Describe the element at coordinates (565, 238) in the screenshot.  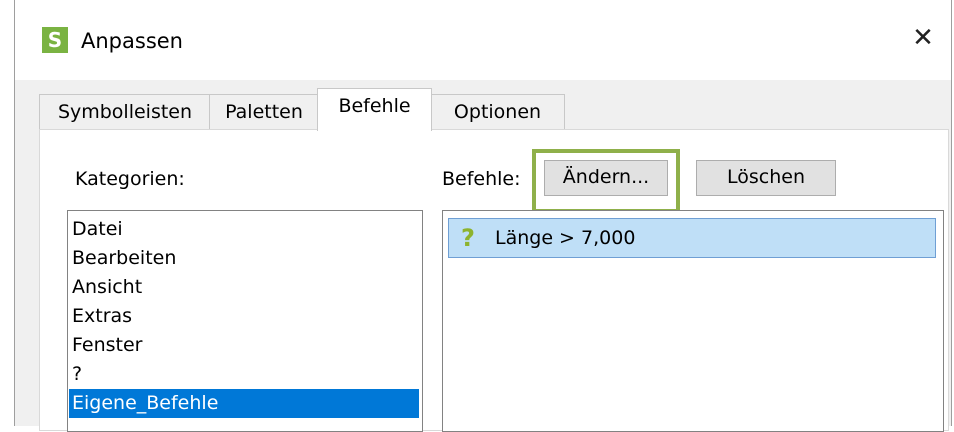
I see `command-label: Länge > 7,000` at that location.